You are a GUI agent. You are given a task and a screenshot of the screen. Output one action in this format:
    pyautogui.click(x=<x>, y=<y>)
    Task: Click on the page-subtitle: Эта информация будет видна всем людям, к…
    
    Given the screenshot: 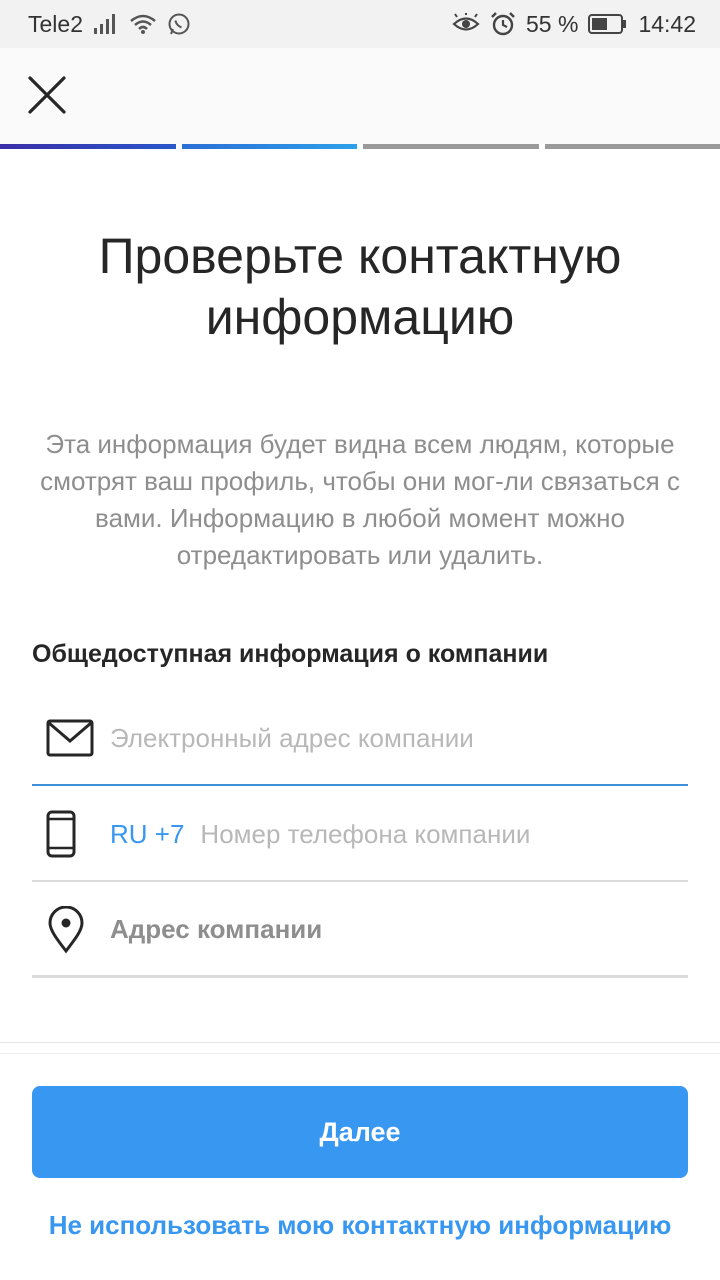 What is the action you would take?
    pyautogui.click(x=360, y=499)
    